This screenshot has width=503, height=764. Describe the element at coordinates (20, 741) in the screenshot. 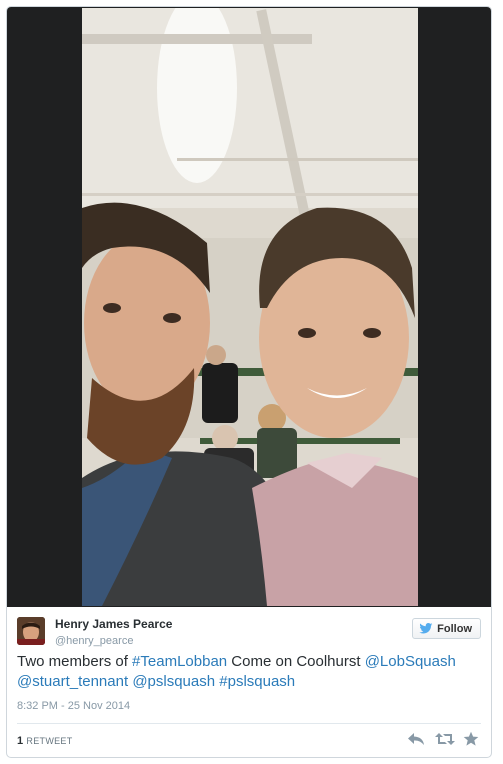

I see `retweet-count: 1` at that location.